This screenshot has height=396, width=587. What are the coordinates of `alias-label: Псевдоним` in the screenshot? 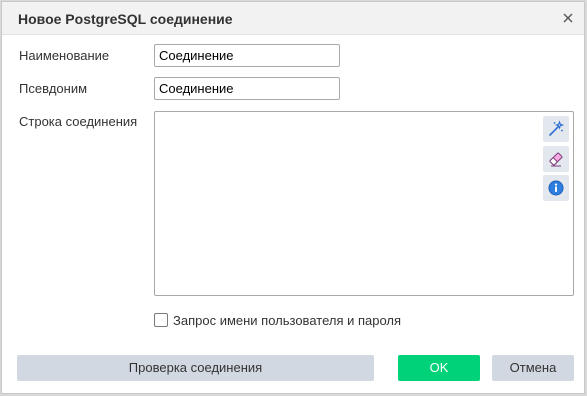 It's located at (53, 88).